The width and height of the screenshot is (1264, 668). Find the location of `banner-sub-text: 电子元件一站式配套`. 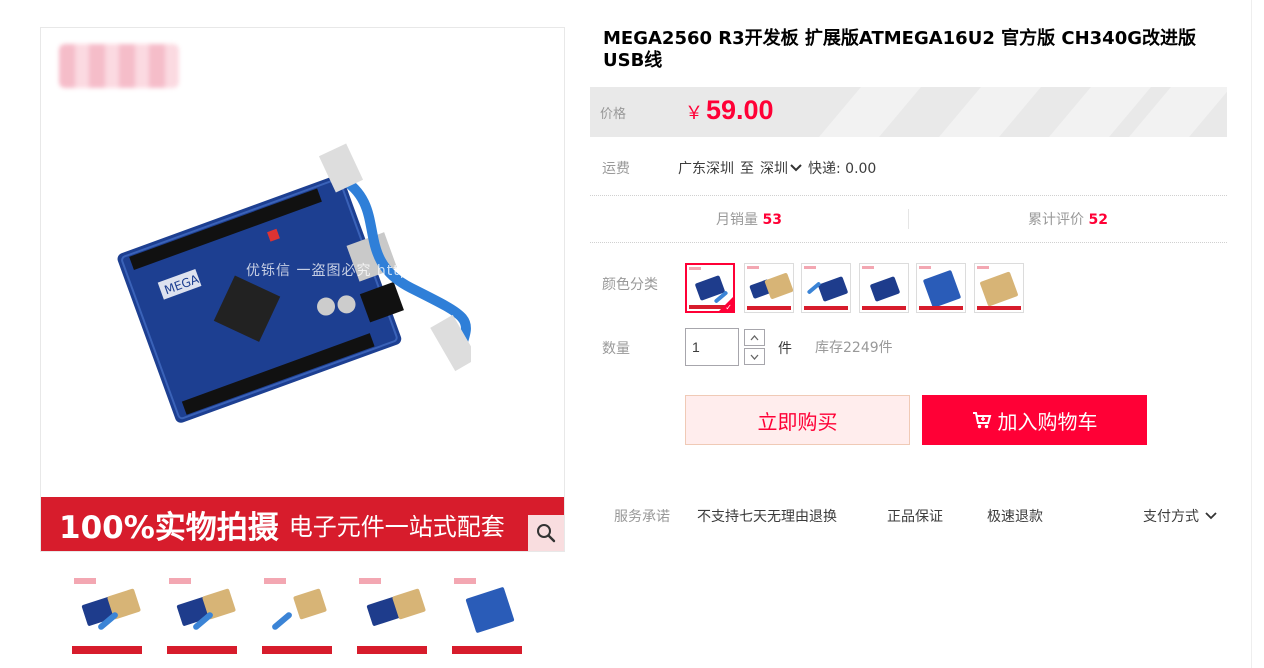

banner-sub-text: 电子元件一站式配套 is located at coordinates (396, 527).